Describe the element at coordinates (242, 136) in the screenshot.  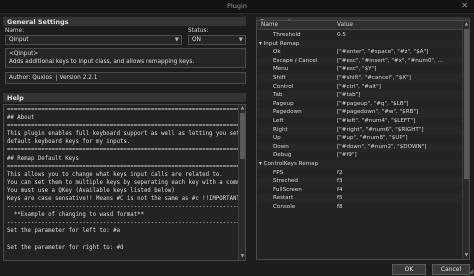
I see `help-scroll-thumb` at that location.